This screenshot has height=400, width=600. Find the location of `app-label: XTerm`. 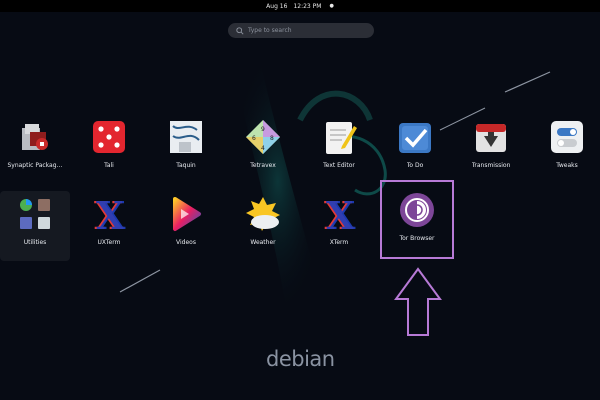

app-label: XTerm is located at coordinates (339, 242).